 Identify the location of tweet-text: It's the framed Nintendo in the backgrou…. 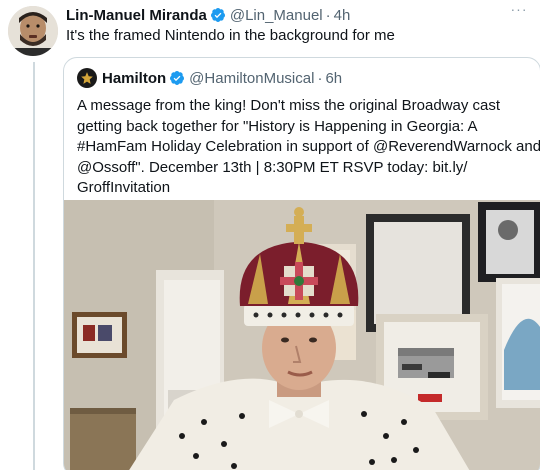
(230, 35).